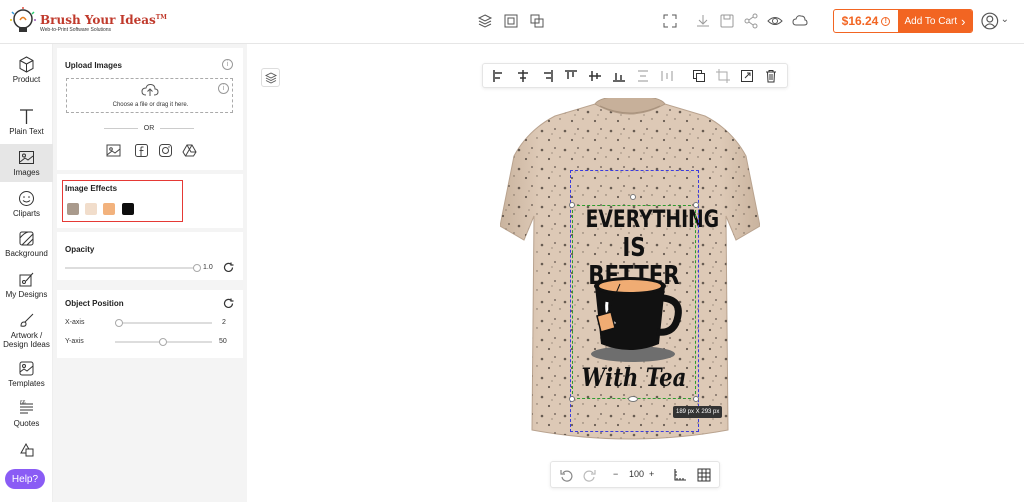 This screenshot has width=1024, height=502. I want to click on dropzone-info-icon: i, so click(223, 88).